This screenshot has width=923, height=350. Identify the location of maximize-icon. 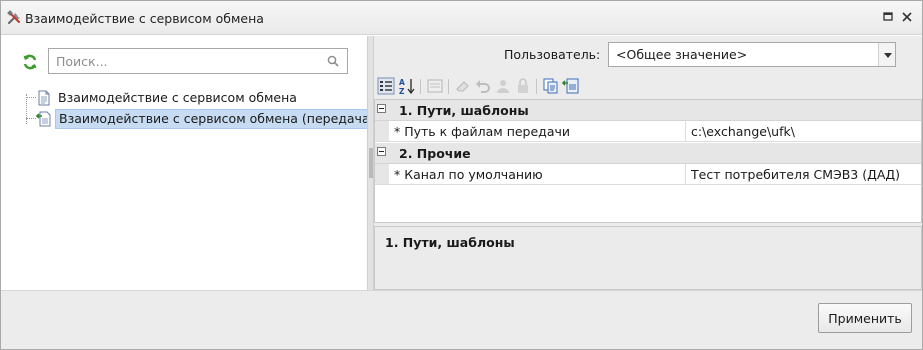
(888, 17).